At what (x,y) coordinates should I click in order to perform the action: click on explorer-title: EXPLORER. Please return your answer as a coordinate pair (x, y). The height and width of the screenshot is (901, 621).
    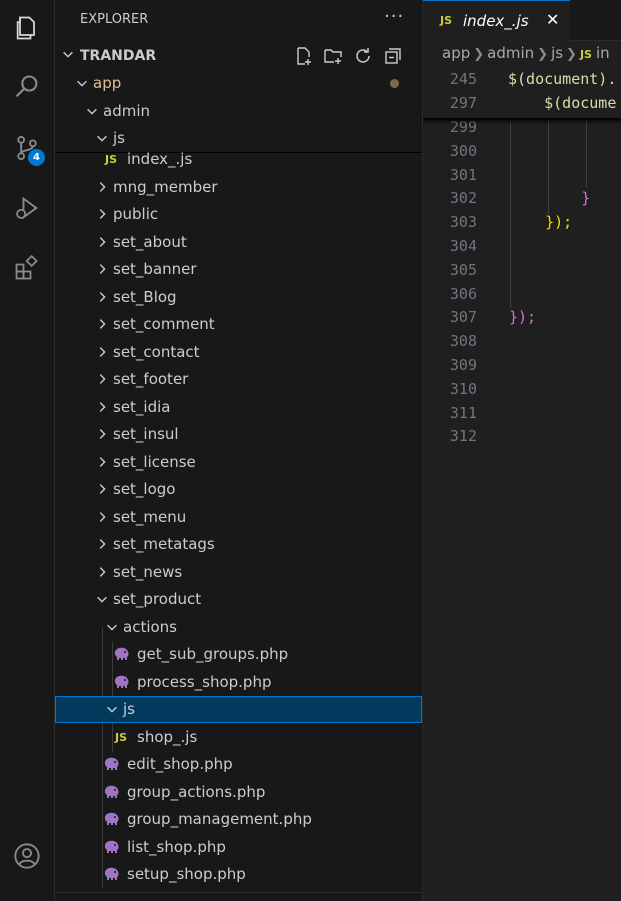
    Looking at the image, I should click on (114, 19).